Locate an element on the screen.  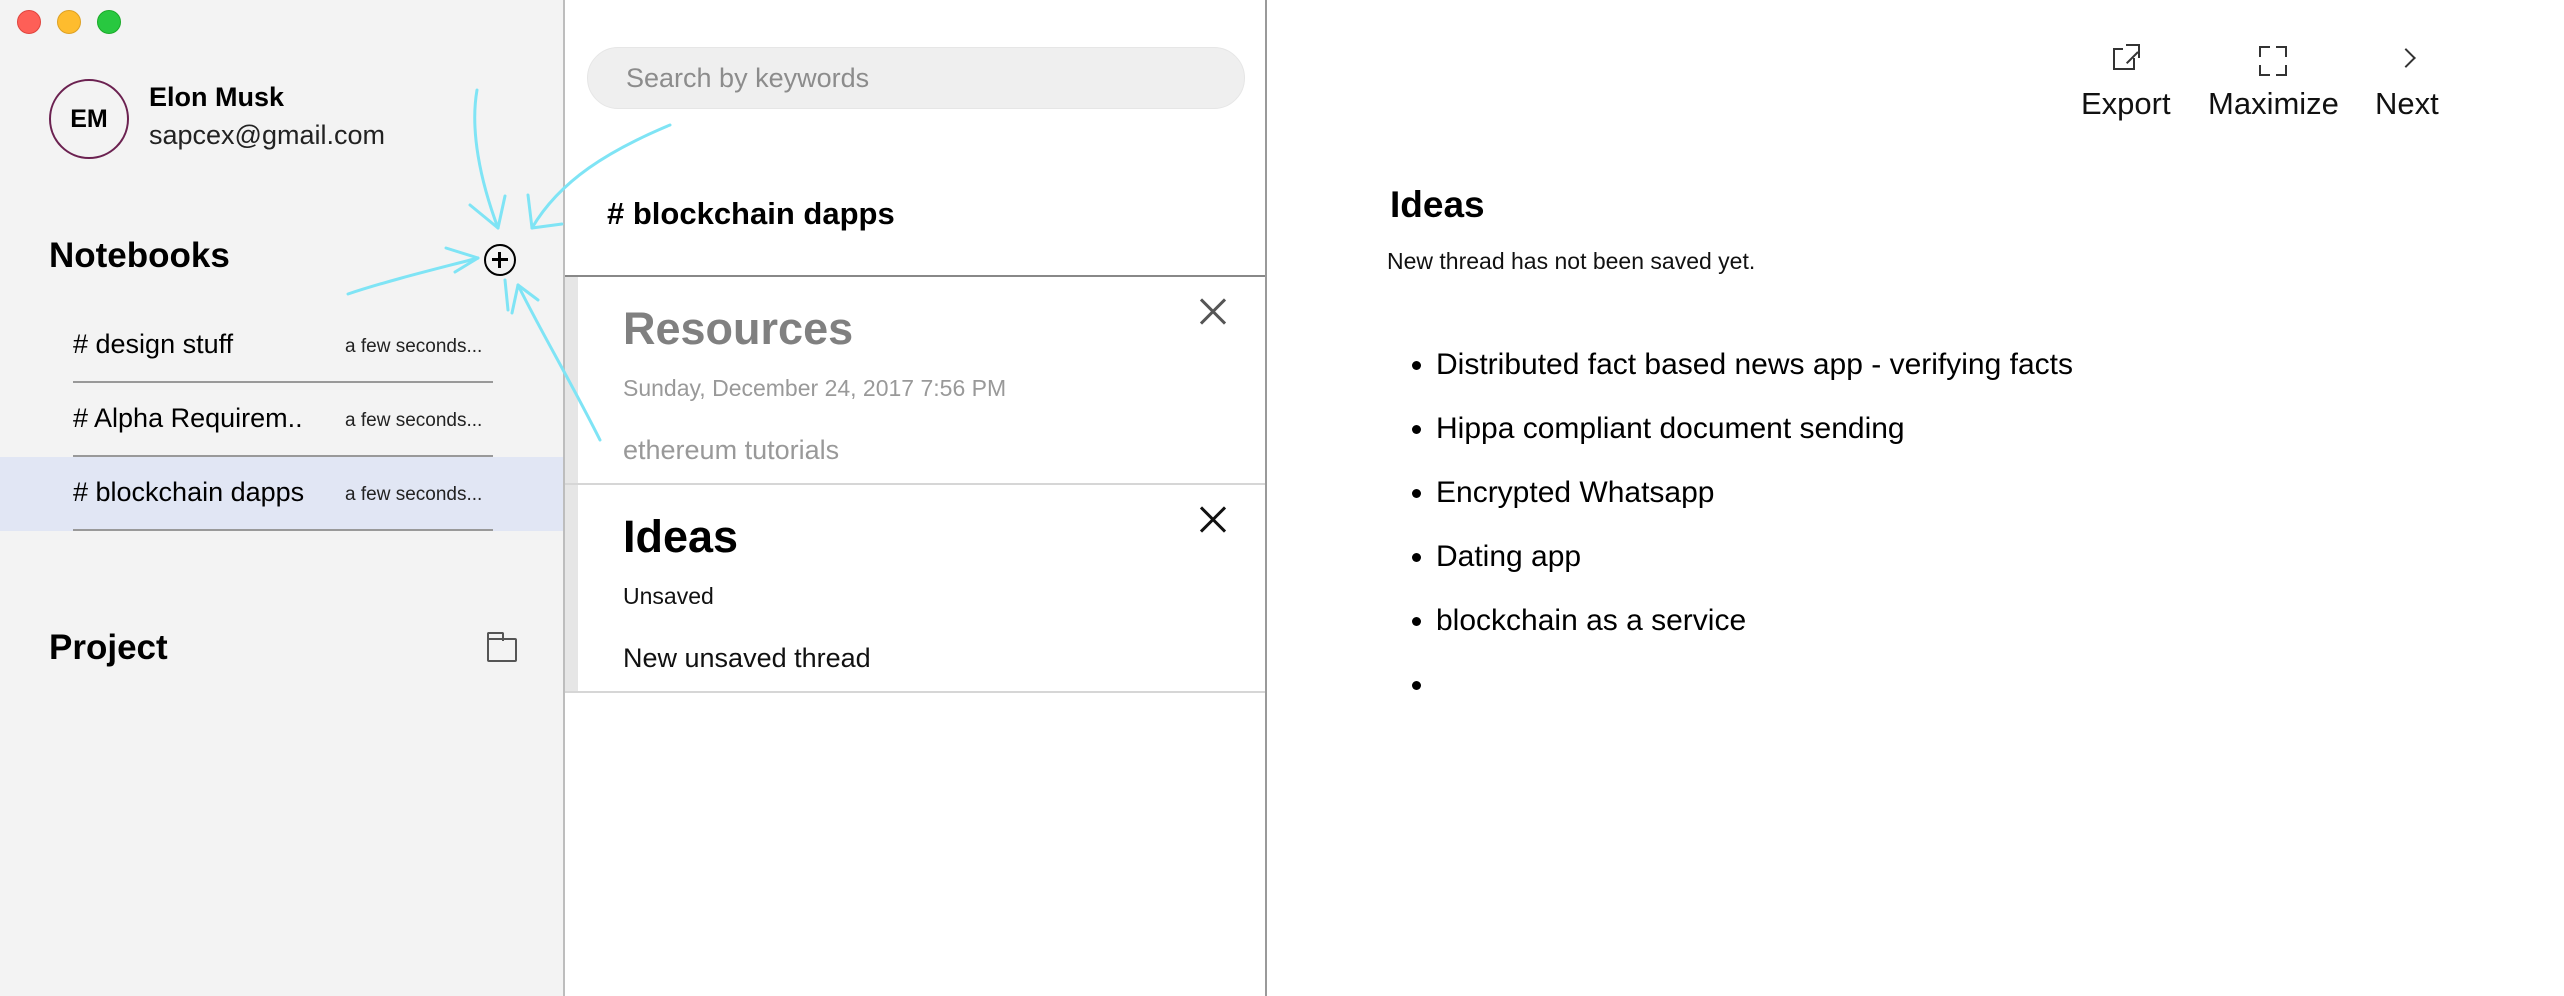
notebook-name: # blockchain dapps is located at coordinates (189, 492).